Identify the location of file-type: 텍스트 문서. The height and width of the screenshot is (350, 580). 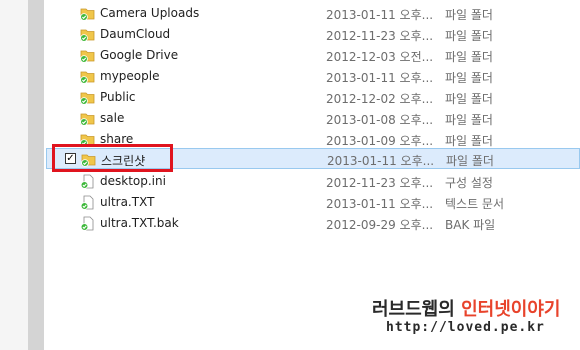
(475, 204).